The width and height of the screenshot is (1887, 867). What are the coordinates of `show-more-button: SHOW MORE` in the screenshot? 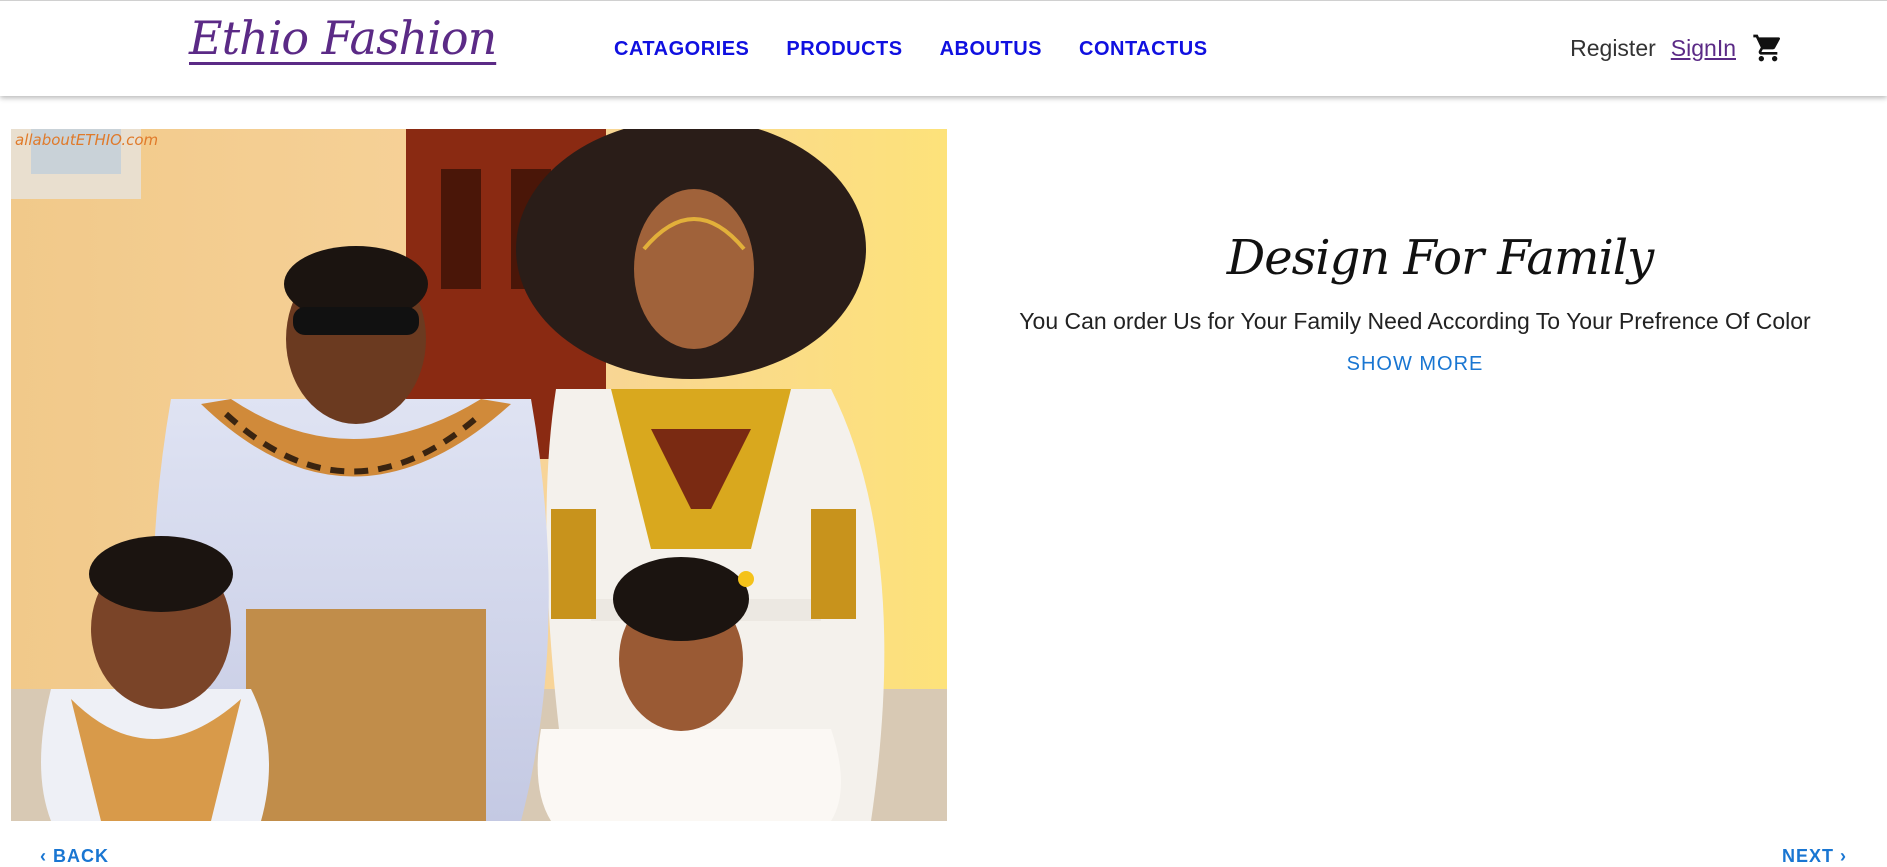 It's located at (1415, 364).